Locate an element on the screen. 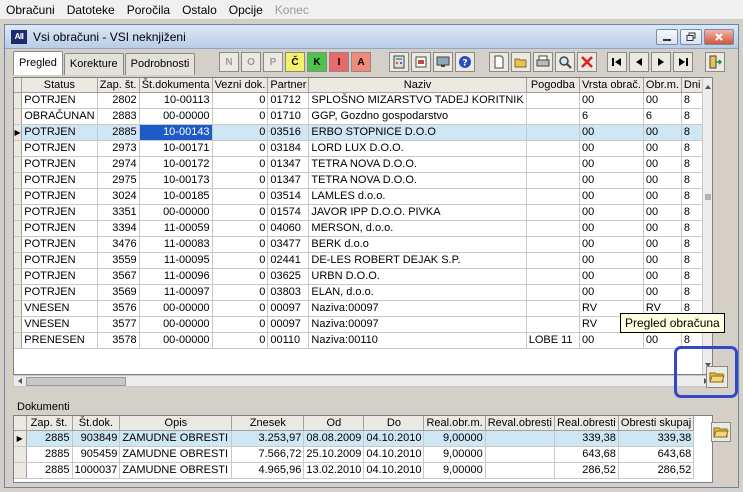 This screenshot has height=492, width=743. table-cell: 10-00185 is located at coordinates (176, 196).